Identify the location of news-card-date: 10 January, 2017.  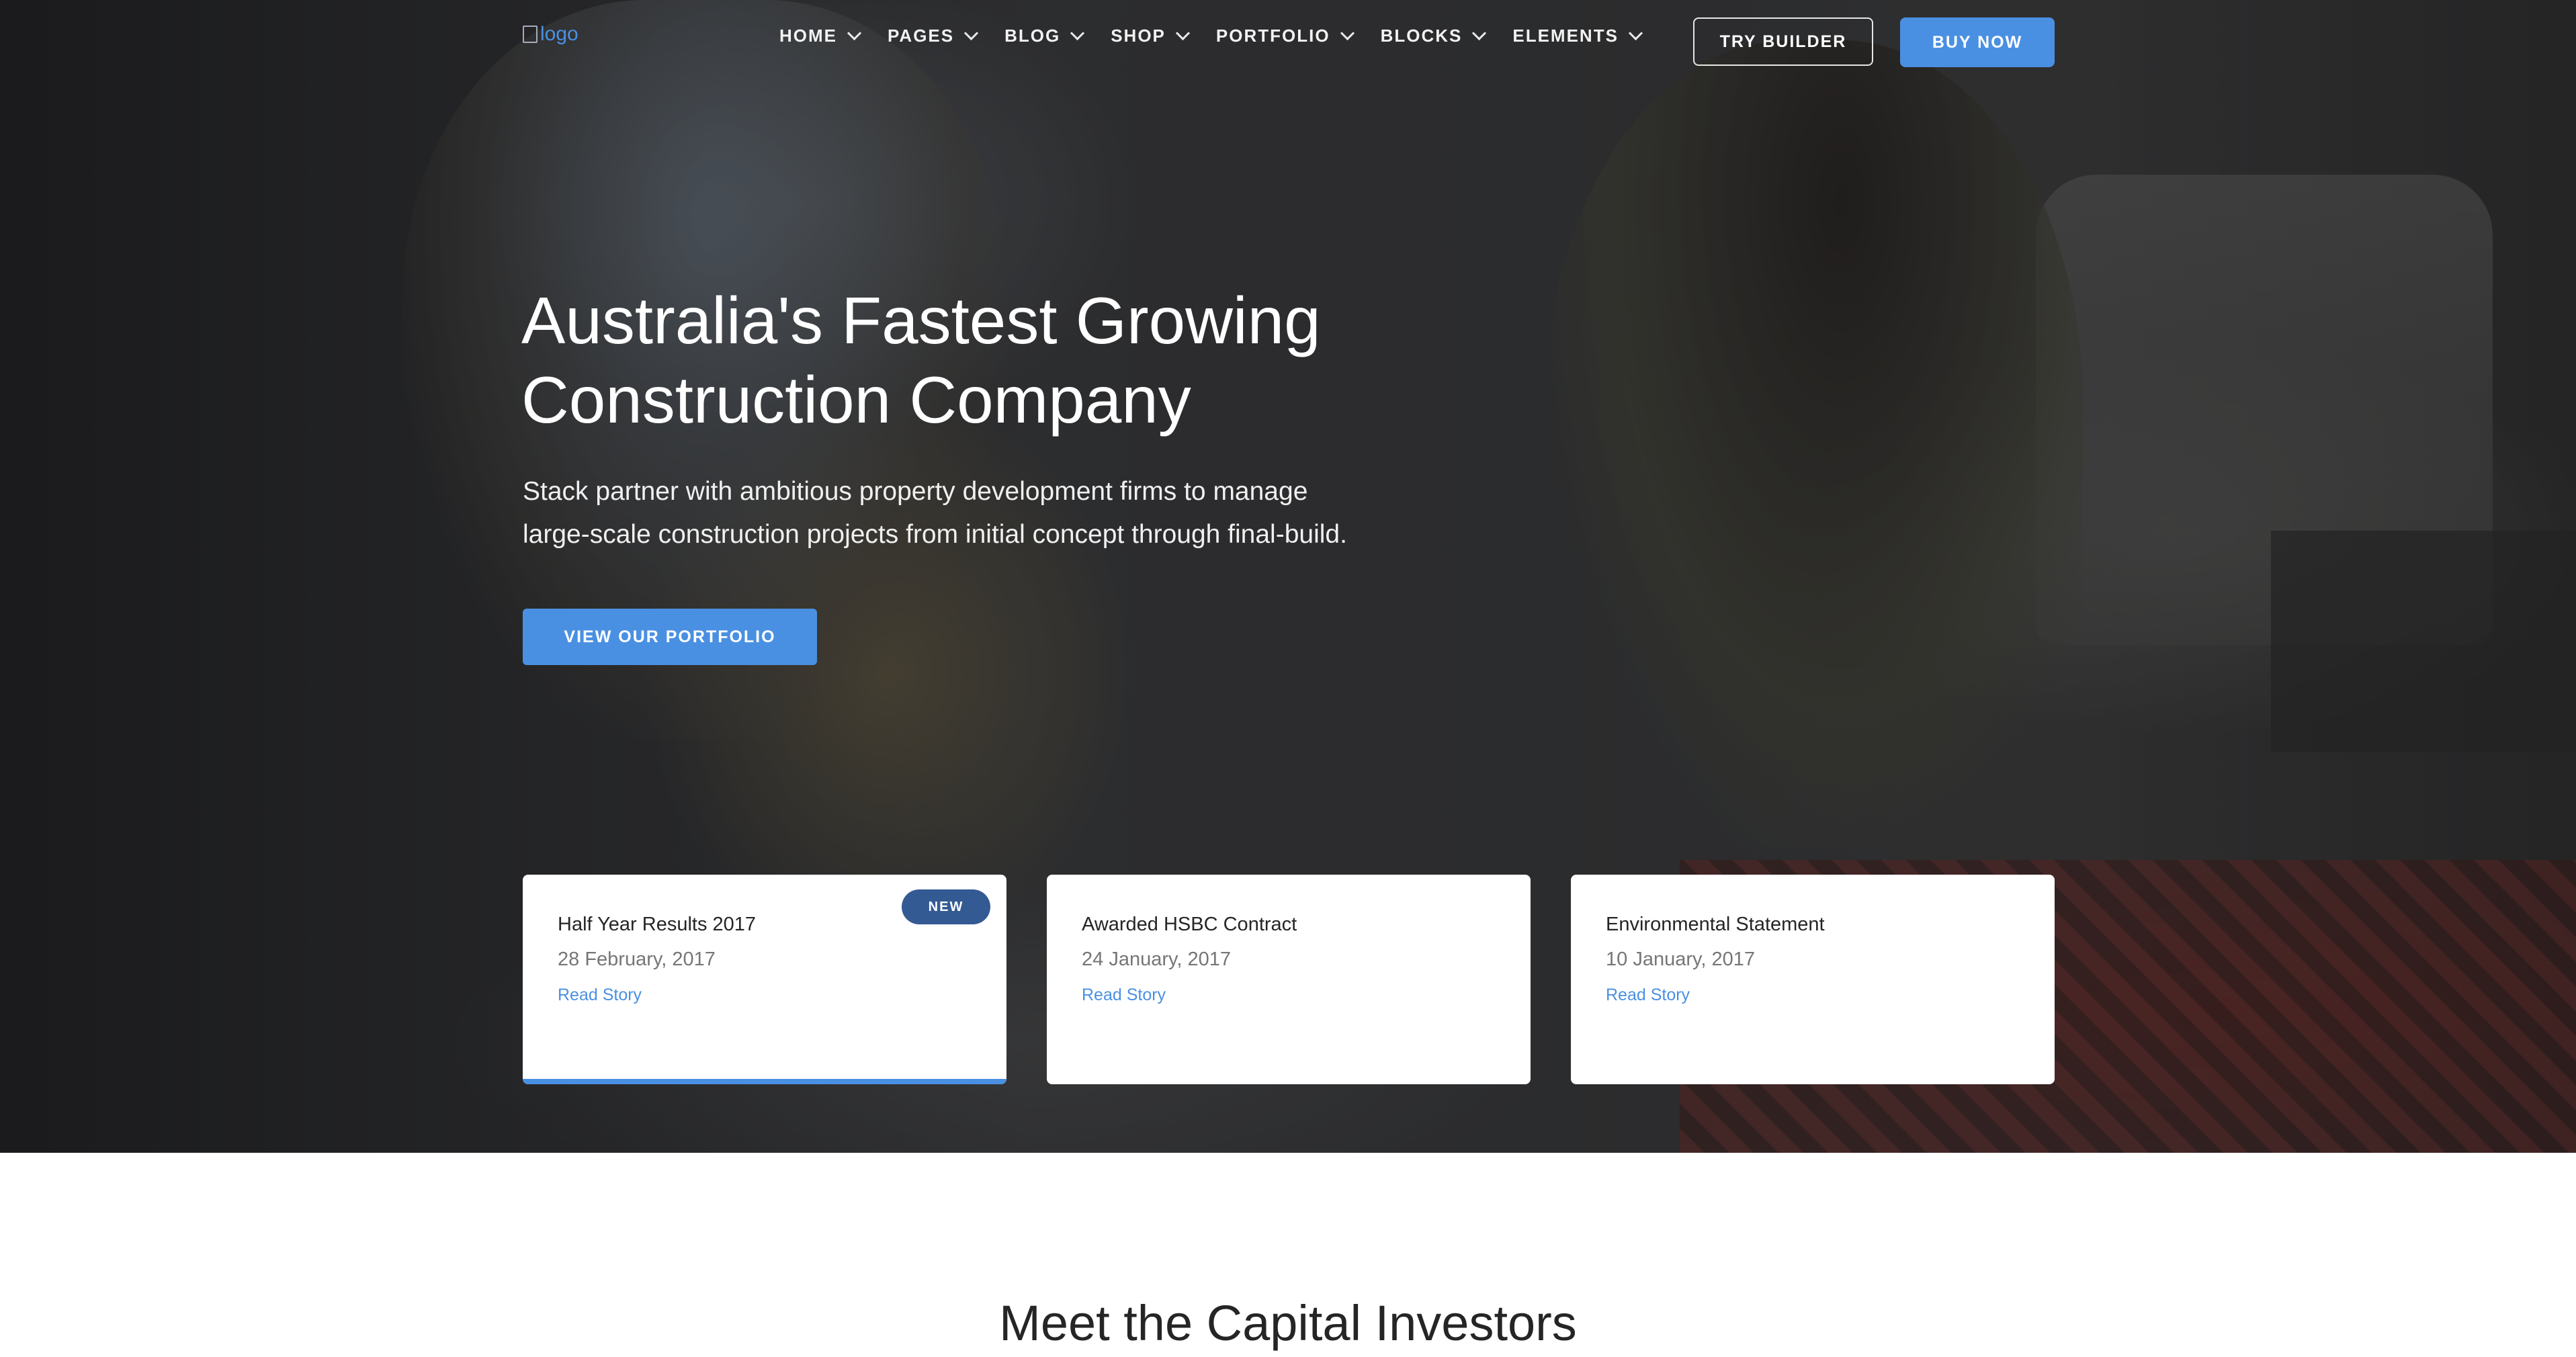
(1680, 959).